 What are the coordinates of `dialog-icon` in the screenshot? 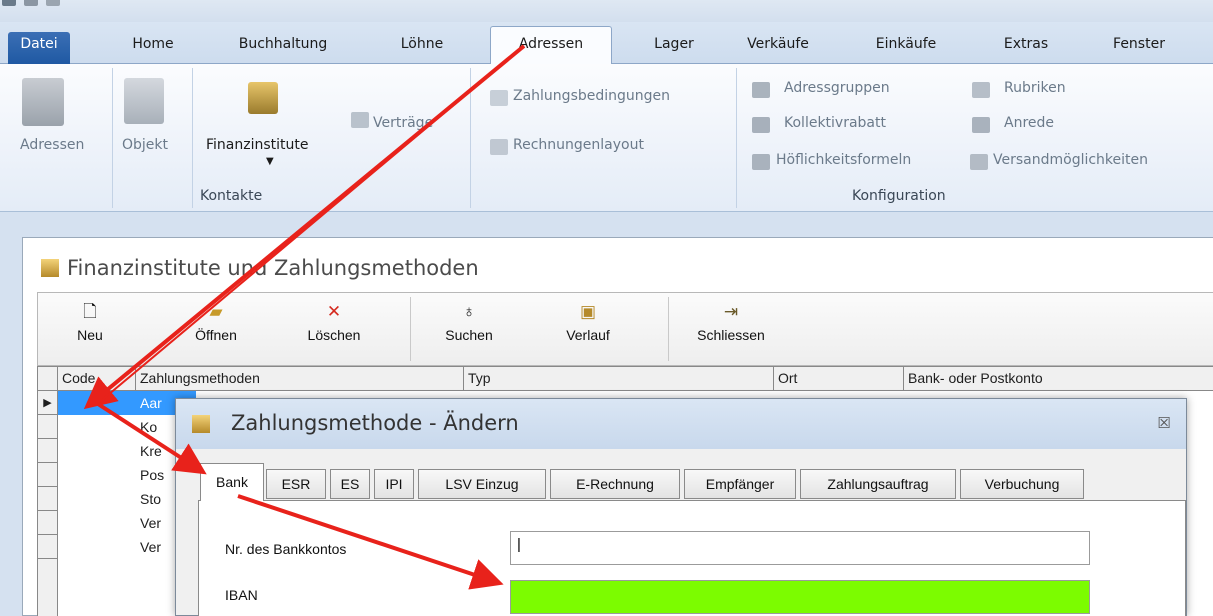 It's located at (201, 424).